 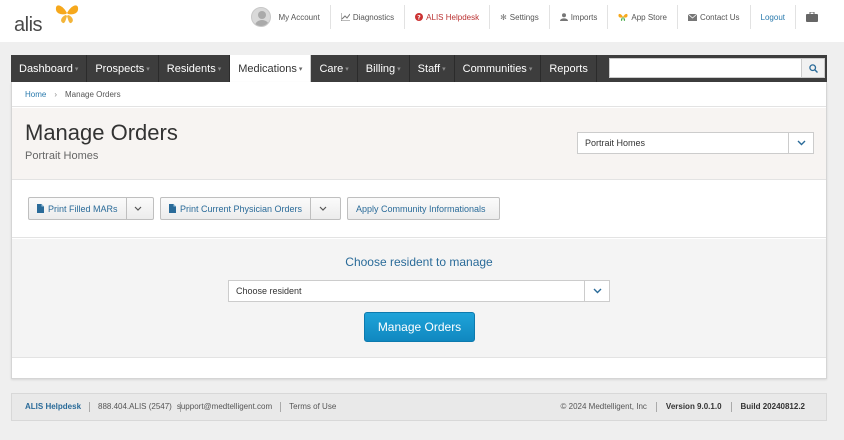 What do you see at coordinates (524, 17) in the screenshot?
I see `settings-label: Settings` at bounding box center [524, 17].